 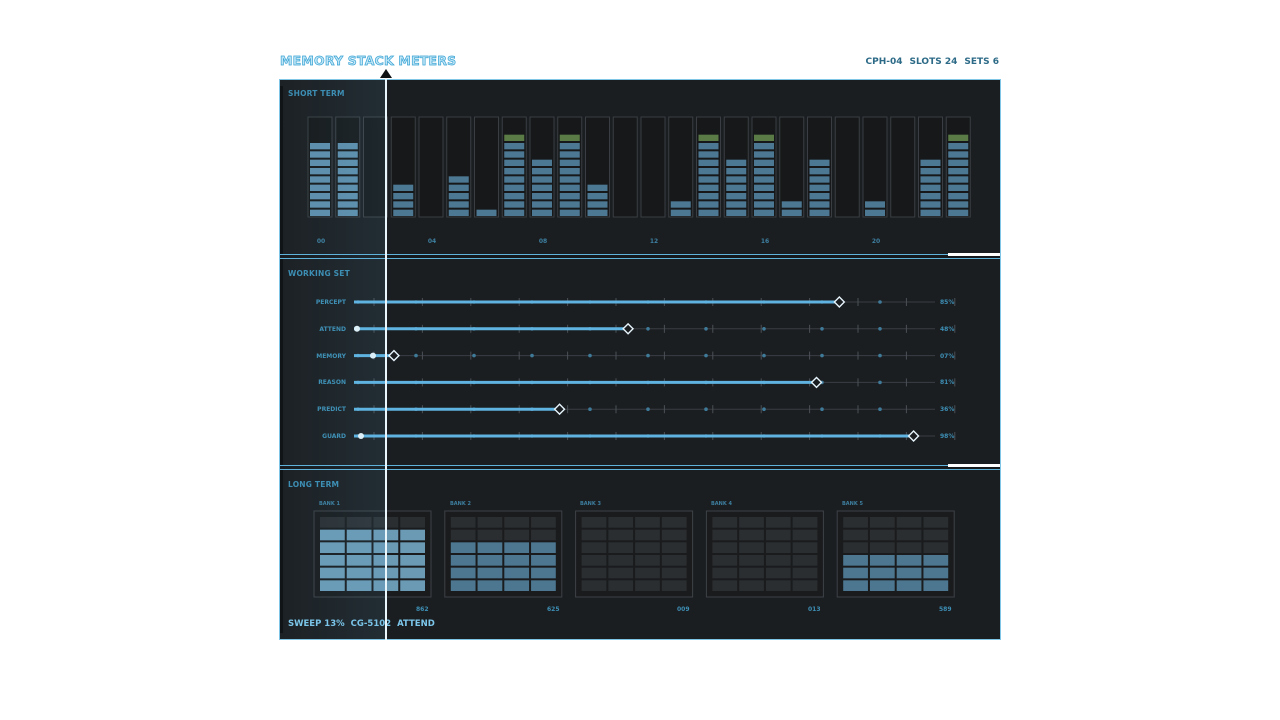 I want to click on slot-tick-12: 12, so click(x=654, y=241).